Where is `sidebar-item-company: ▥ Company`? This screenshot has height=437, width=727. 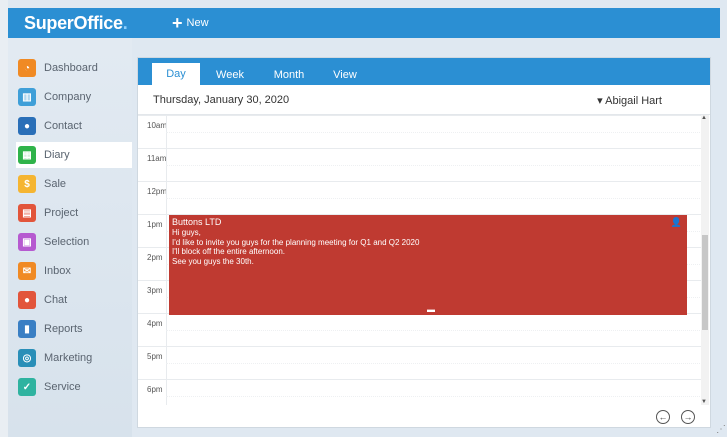
sidebar-item-company: ▥ Company is located at coordinates (73, 97).